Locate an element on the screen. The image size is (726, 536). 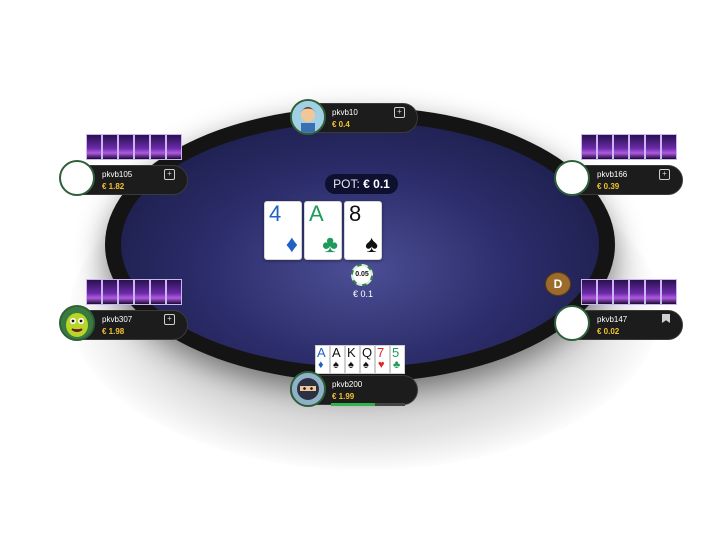
card-rank: 5 is located at coordinates (396, 352).